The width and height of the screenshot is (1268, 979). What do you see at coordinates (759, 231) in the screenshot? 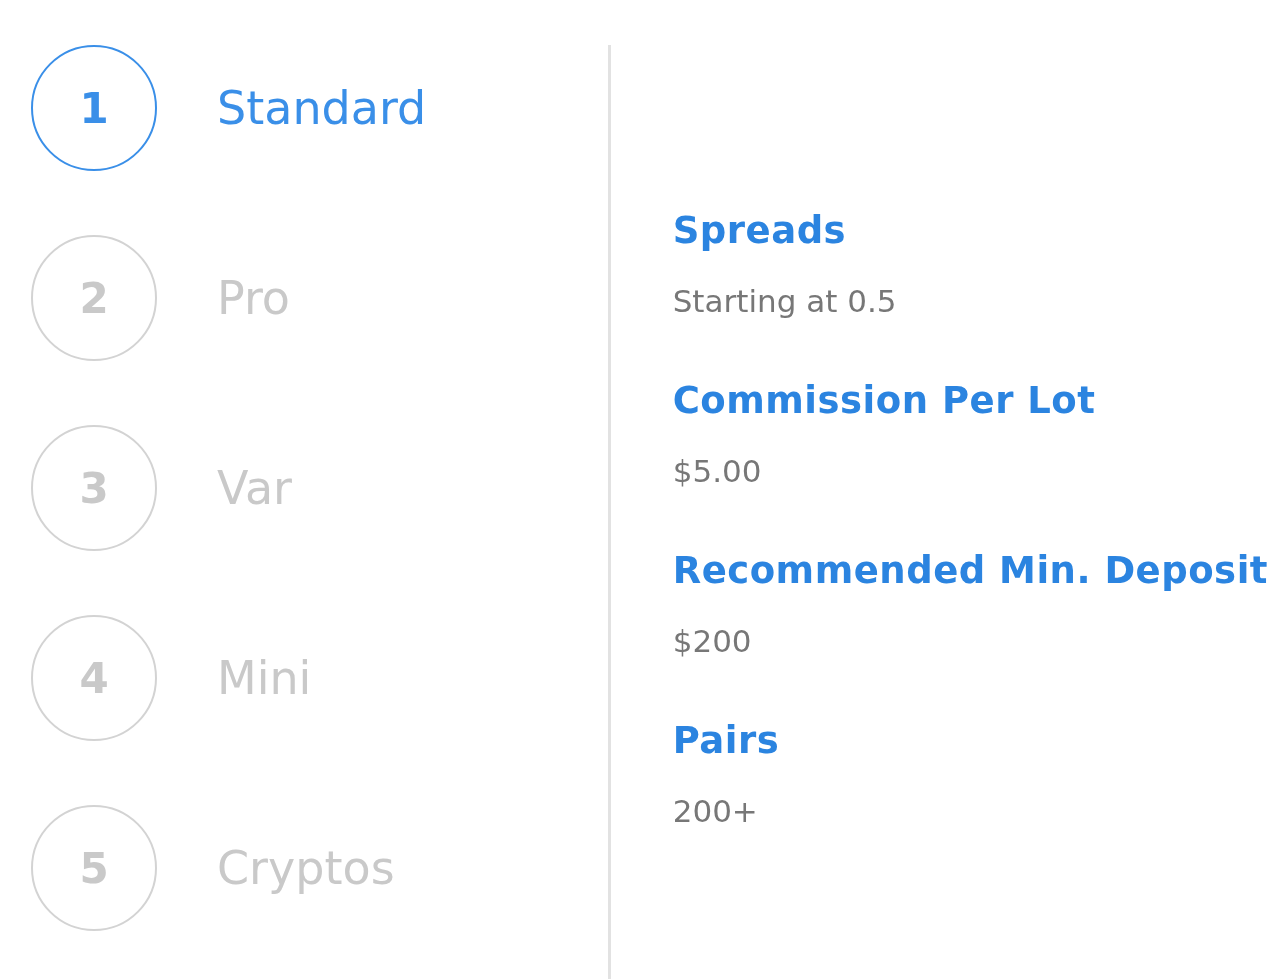
I see `detail-heading: Spreads` at bounding box center [759, 231].